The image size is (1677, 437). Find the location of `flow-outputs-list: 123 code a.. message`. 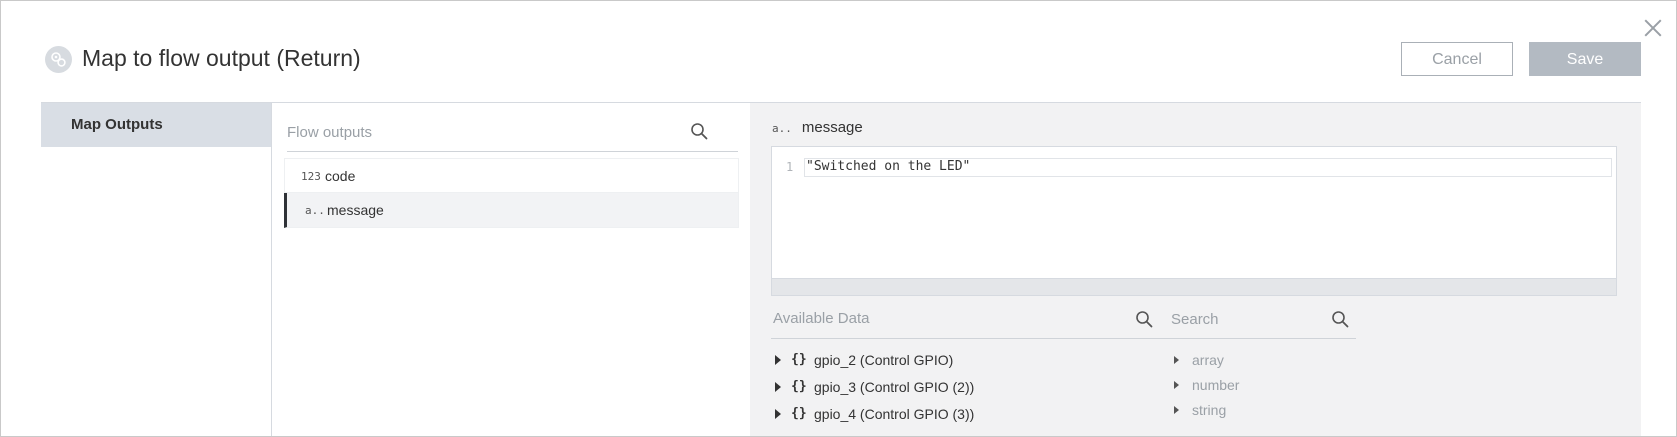

flow-outputs-list: 123 code a.. message is located at coordinates (511, 193).